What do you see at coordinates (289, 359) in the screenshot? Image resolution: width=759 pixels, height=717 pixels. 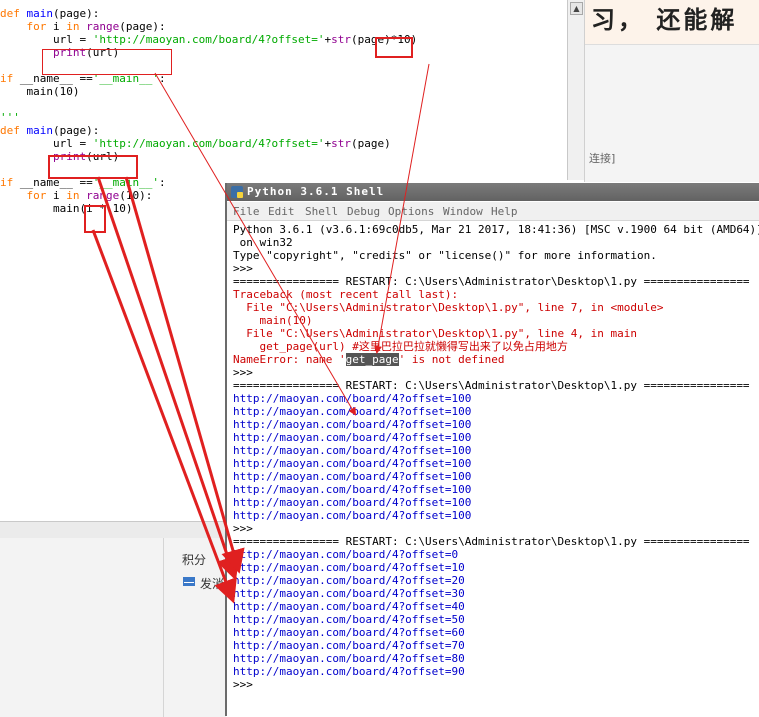 I see `console-text: NameError: name '` at bounding box center [289, 359].